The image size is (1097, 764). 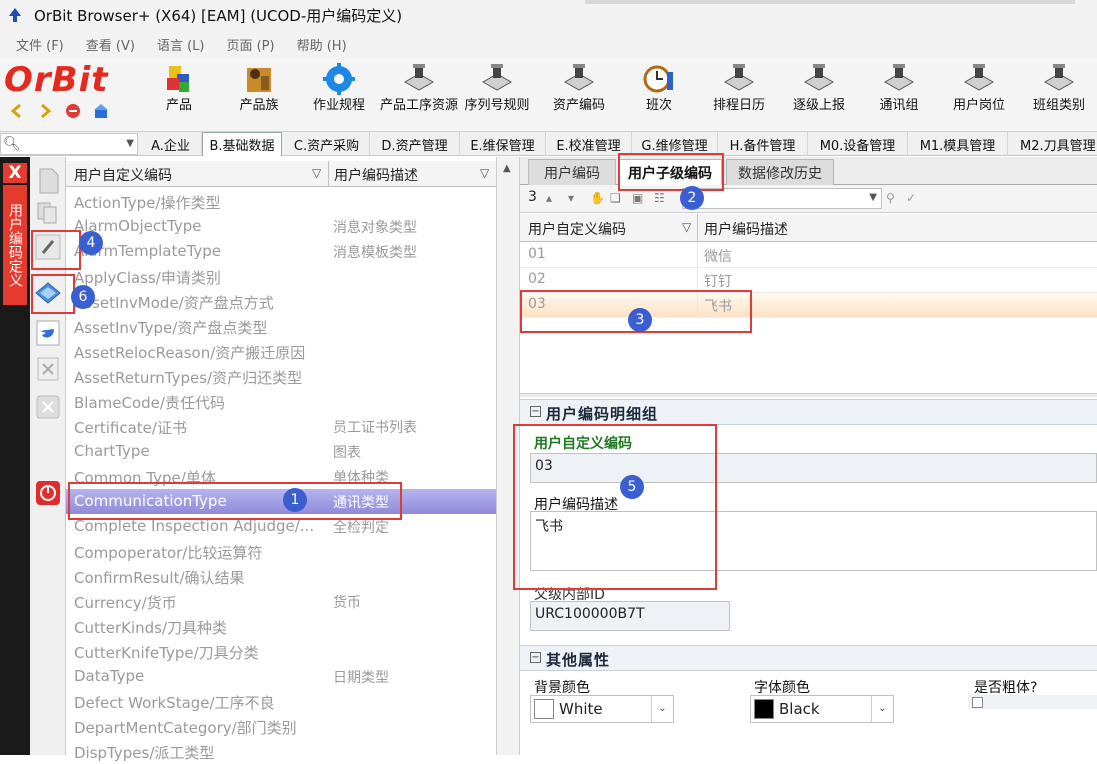 I want to click on section-code-detail: − 用户编码明细组, so click(x=808, y=412).